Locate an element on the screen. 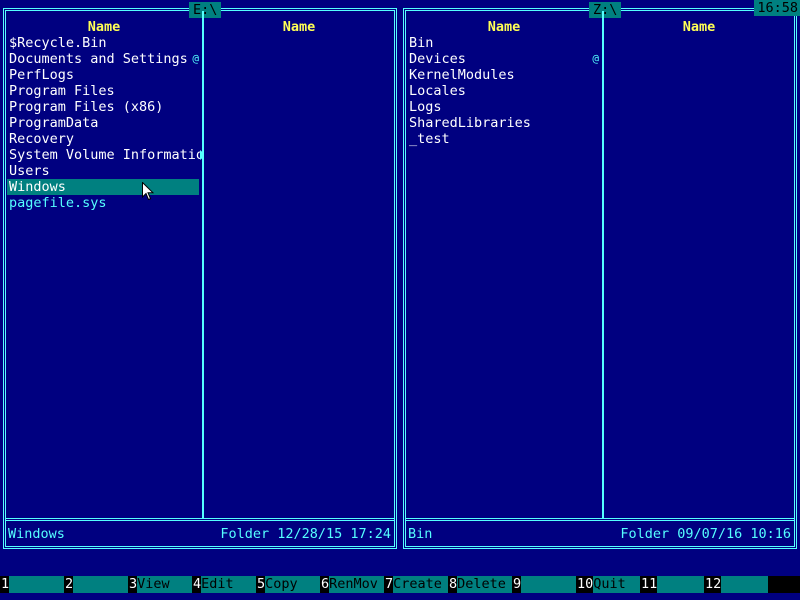 Image resolution: width=800 pixels, height=600 pixels. item-name: SharedLibraries is located at coordinates (470, 123).